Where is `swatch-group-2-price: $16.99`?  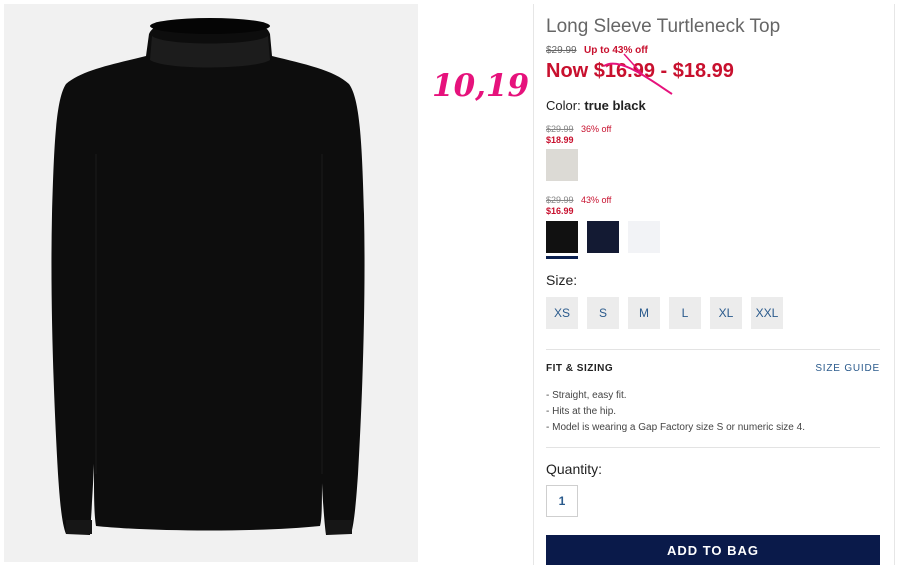
swatch-group-2-price: $16.99 is located at coordinates (560, 211).